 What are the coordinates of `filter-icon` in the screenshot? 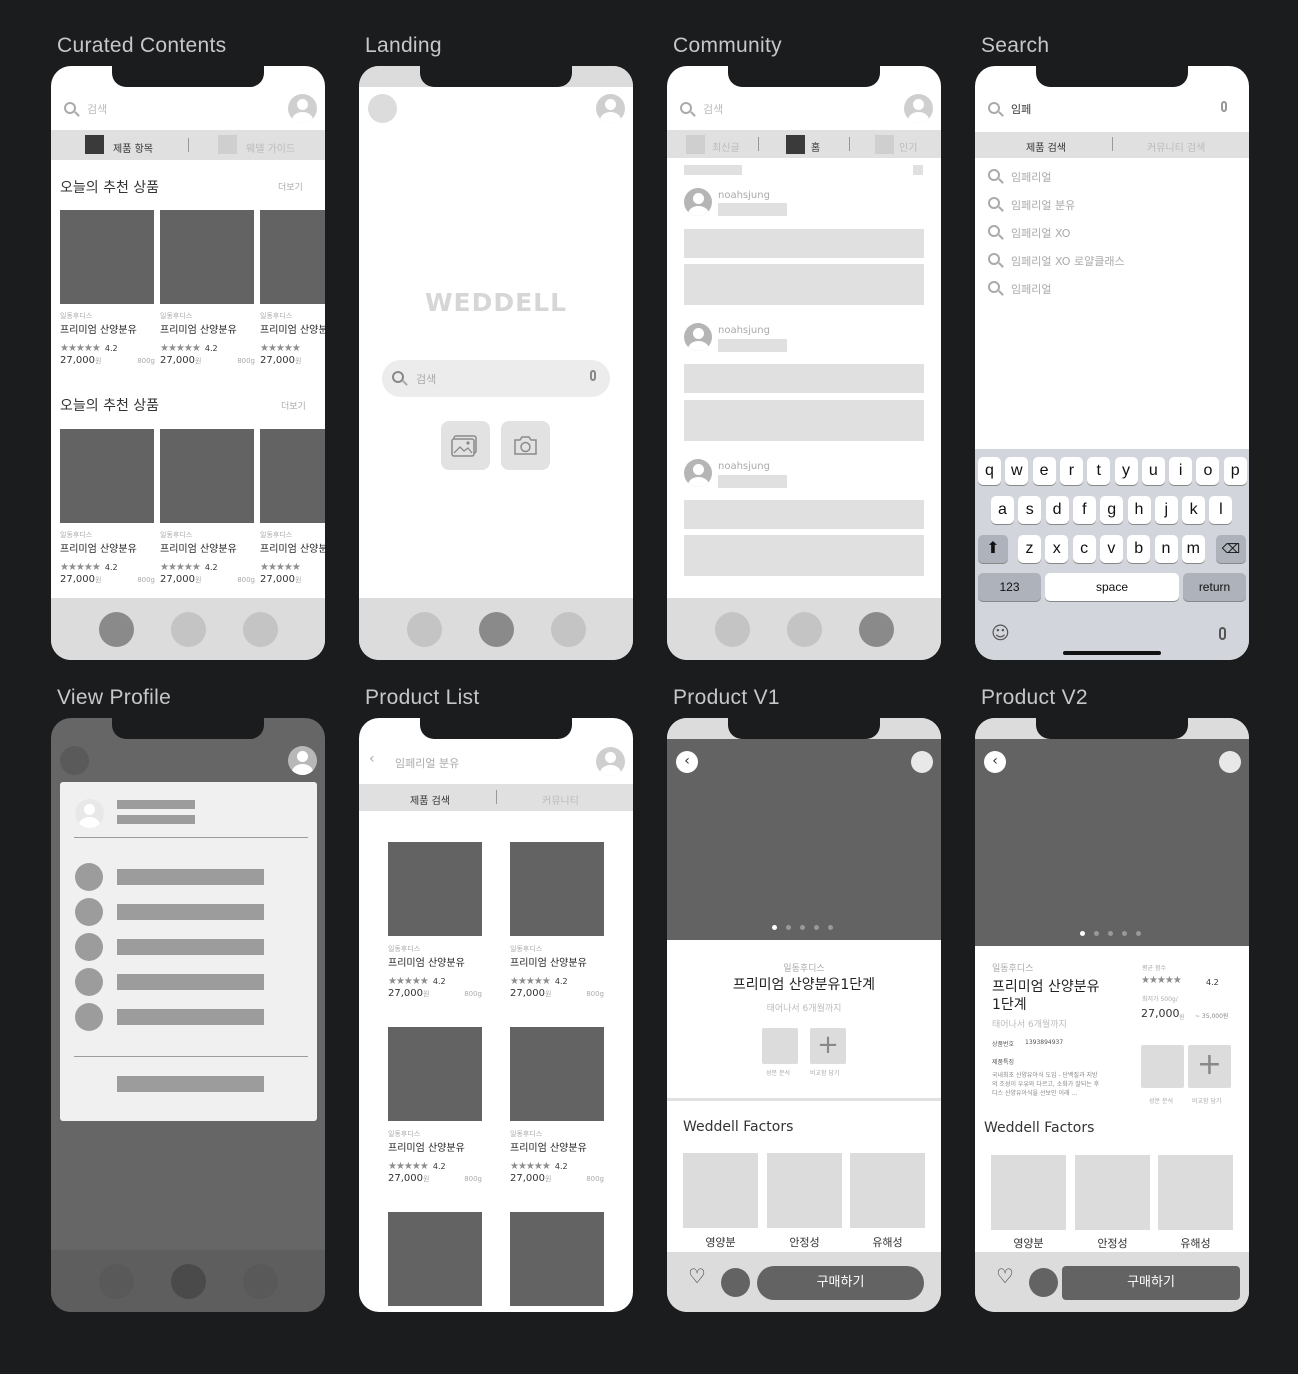 It's located at (918, 170).